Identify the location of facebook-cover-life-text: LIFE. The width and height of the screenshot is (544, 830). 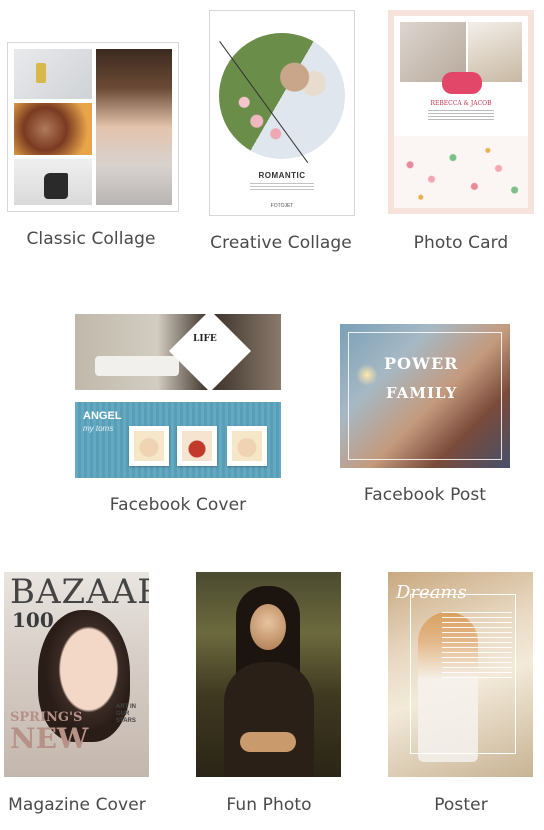
(205, 339).